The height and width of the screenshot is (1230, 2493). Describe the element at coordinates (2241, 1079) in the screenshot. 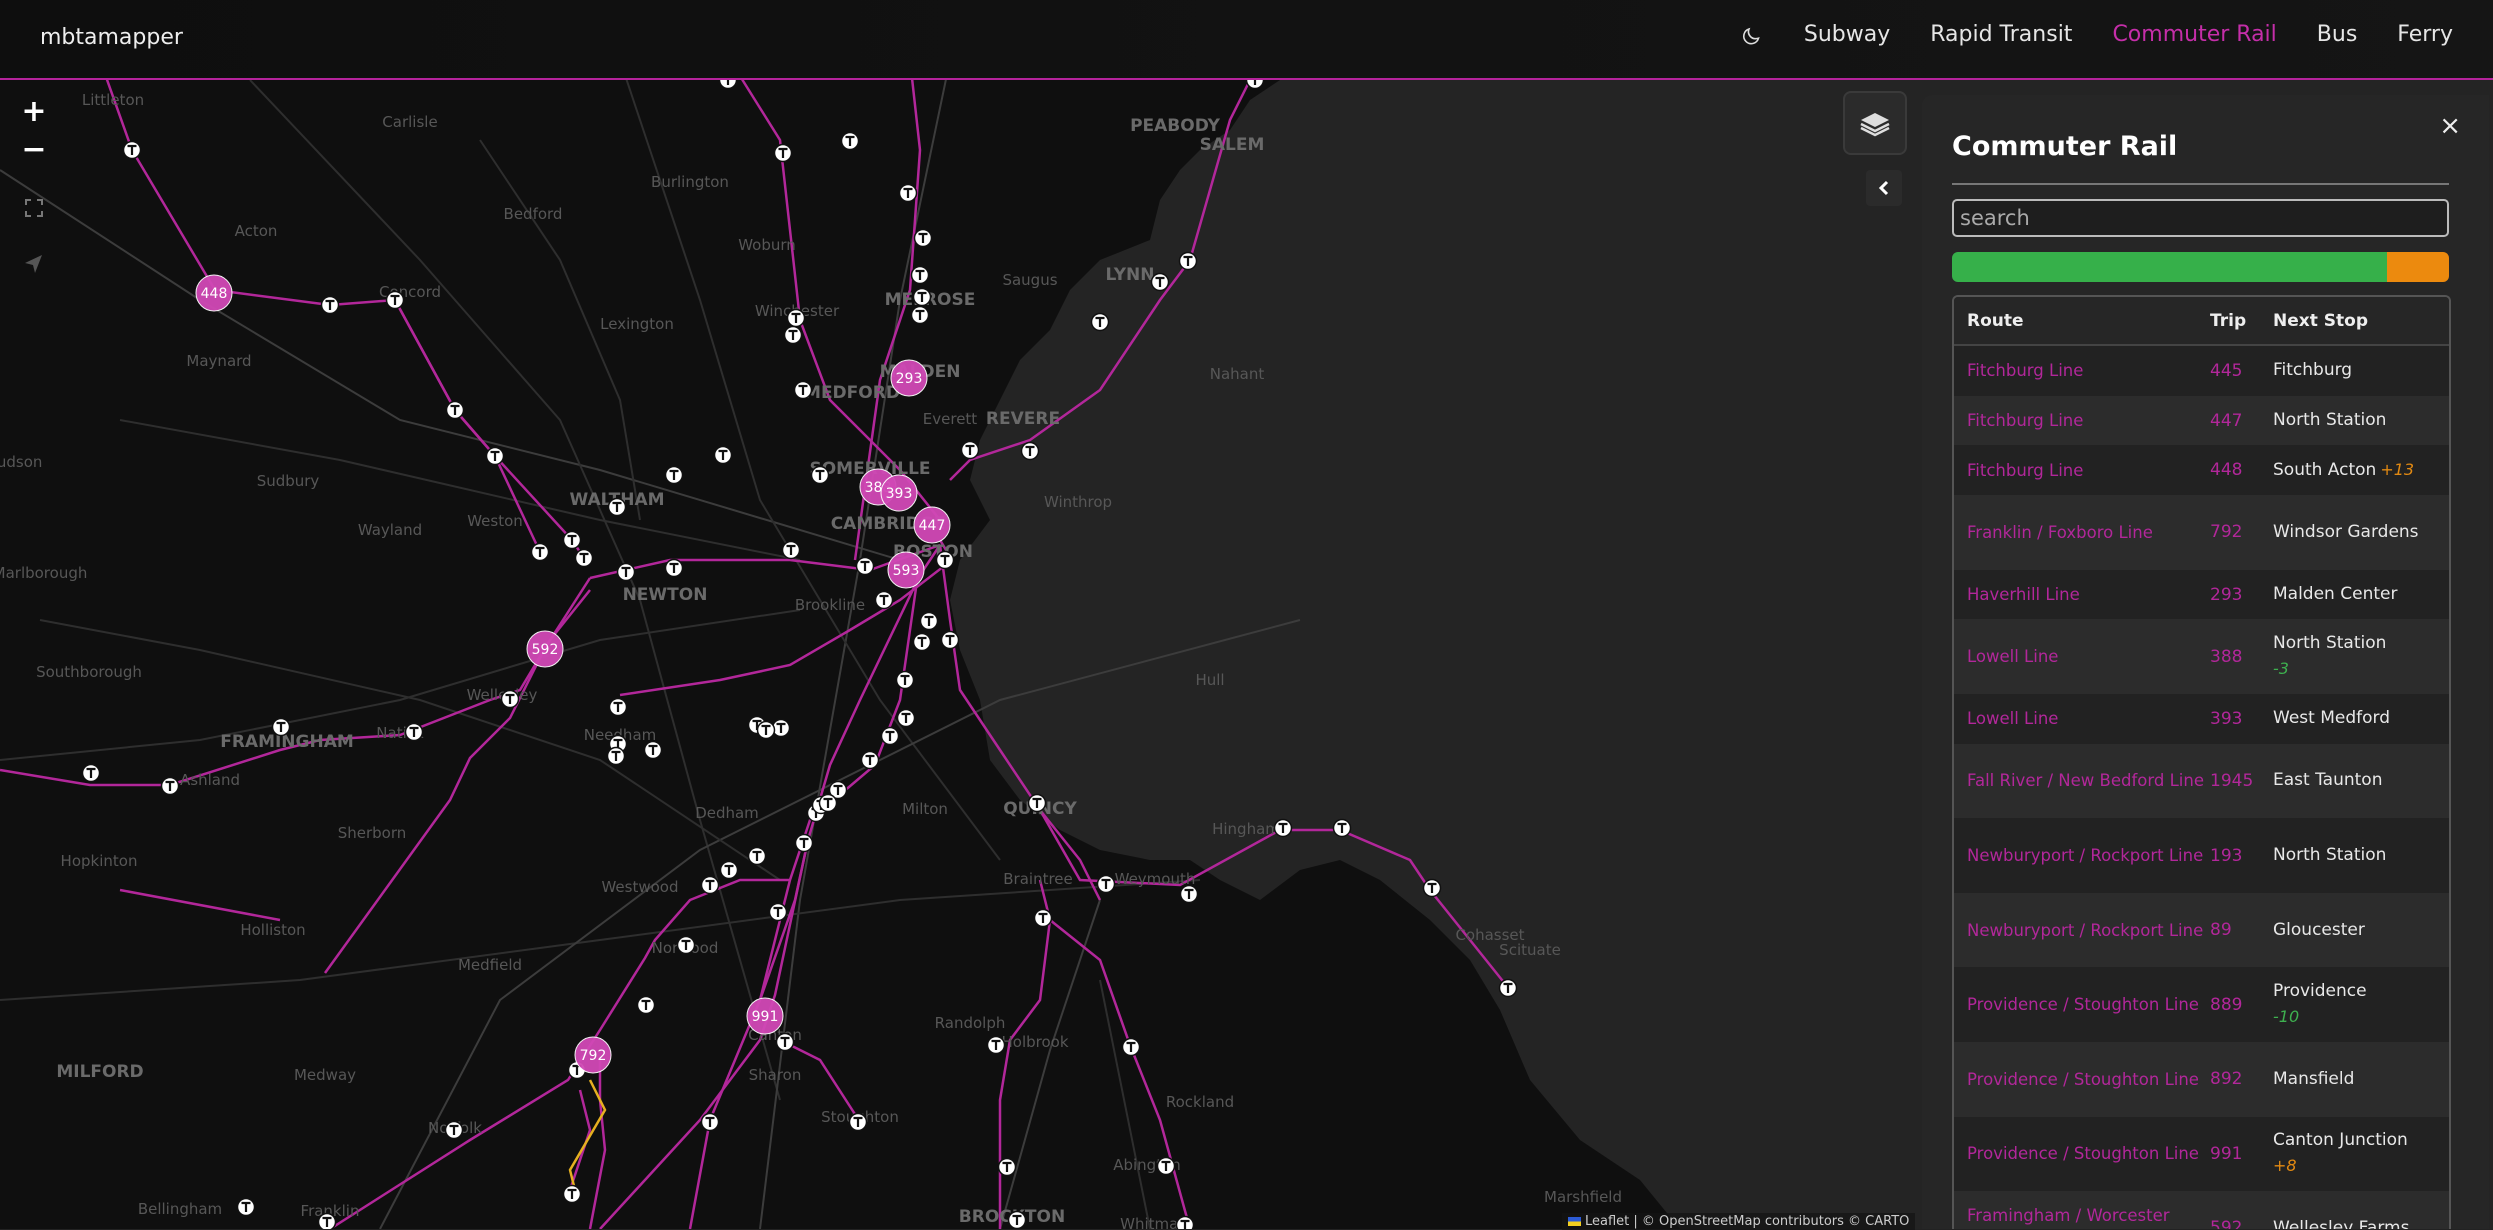

I see `trip-number: 892` at that location.